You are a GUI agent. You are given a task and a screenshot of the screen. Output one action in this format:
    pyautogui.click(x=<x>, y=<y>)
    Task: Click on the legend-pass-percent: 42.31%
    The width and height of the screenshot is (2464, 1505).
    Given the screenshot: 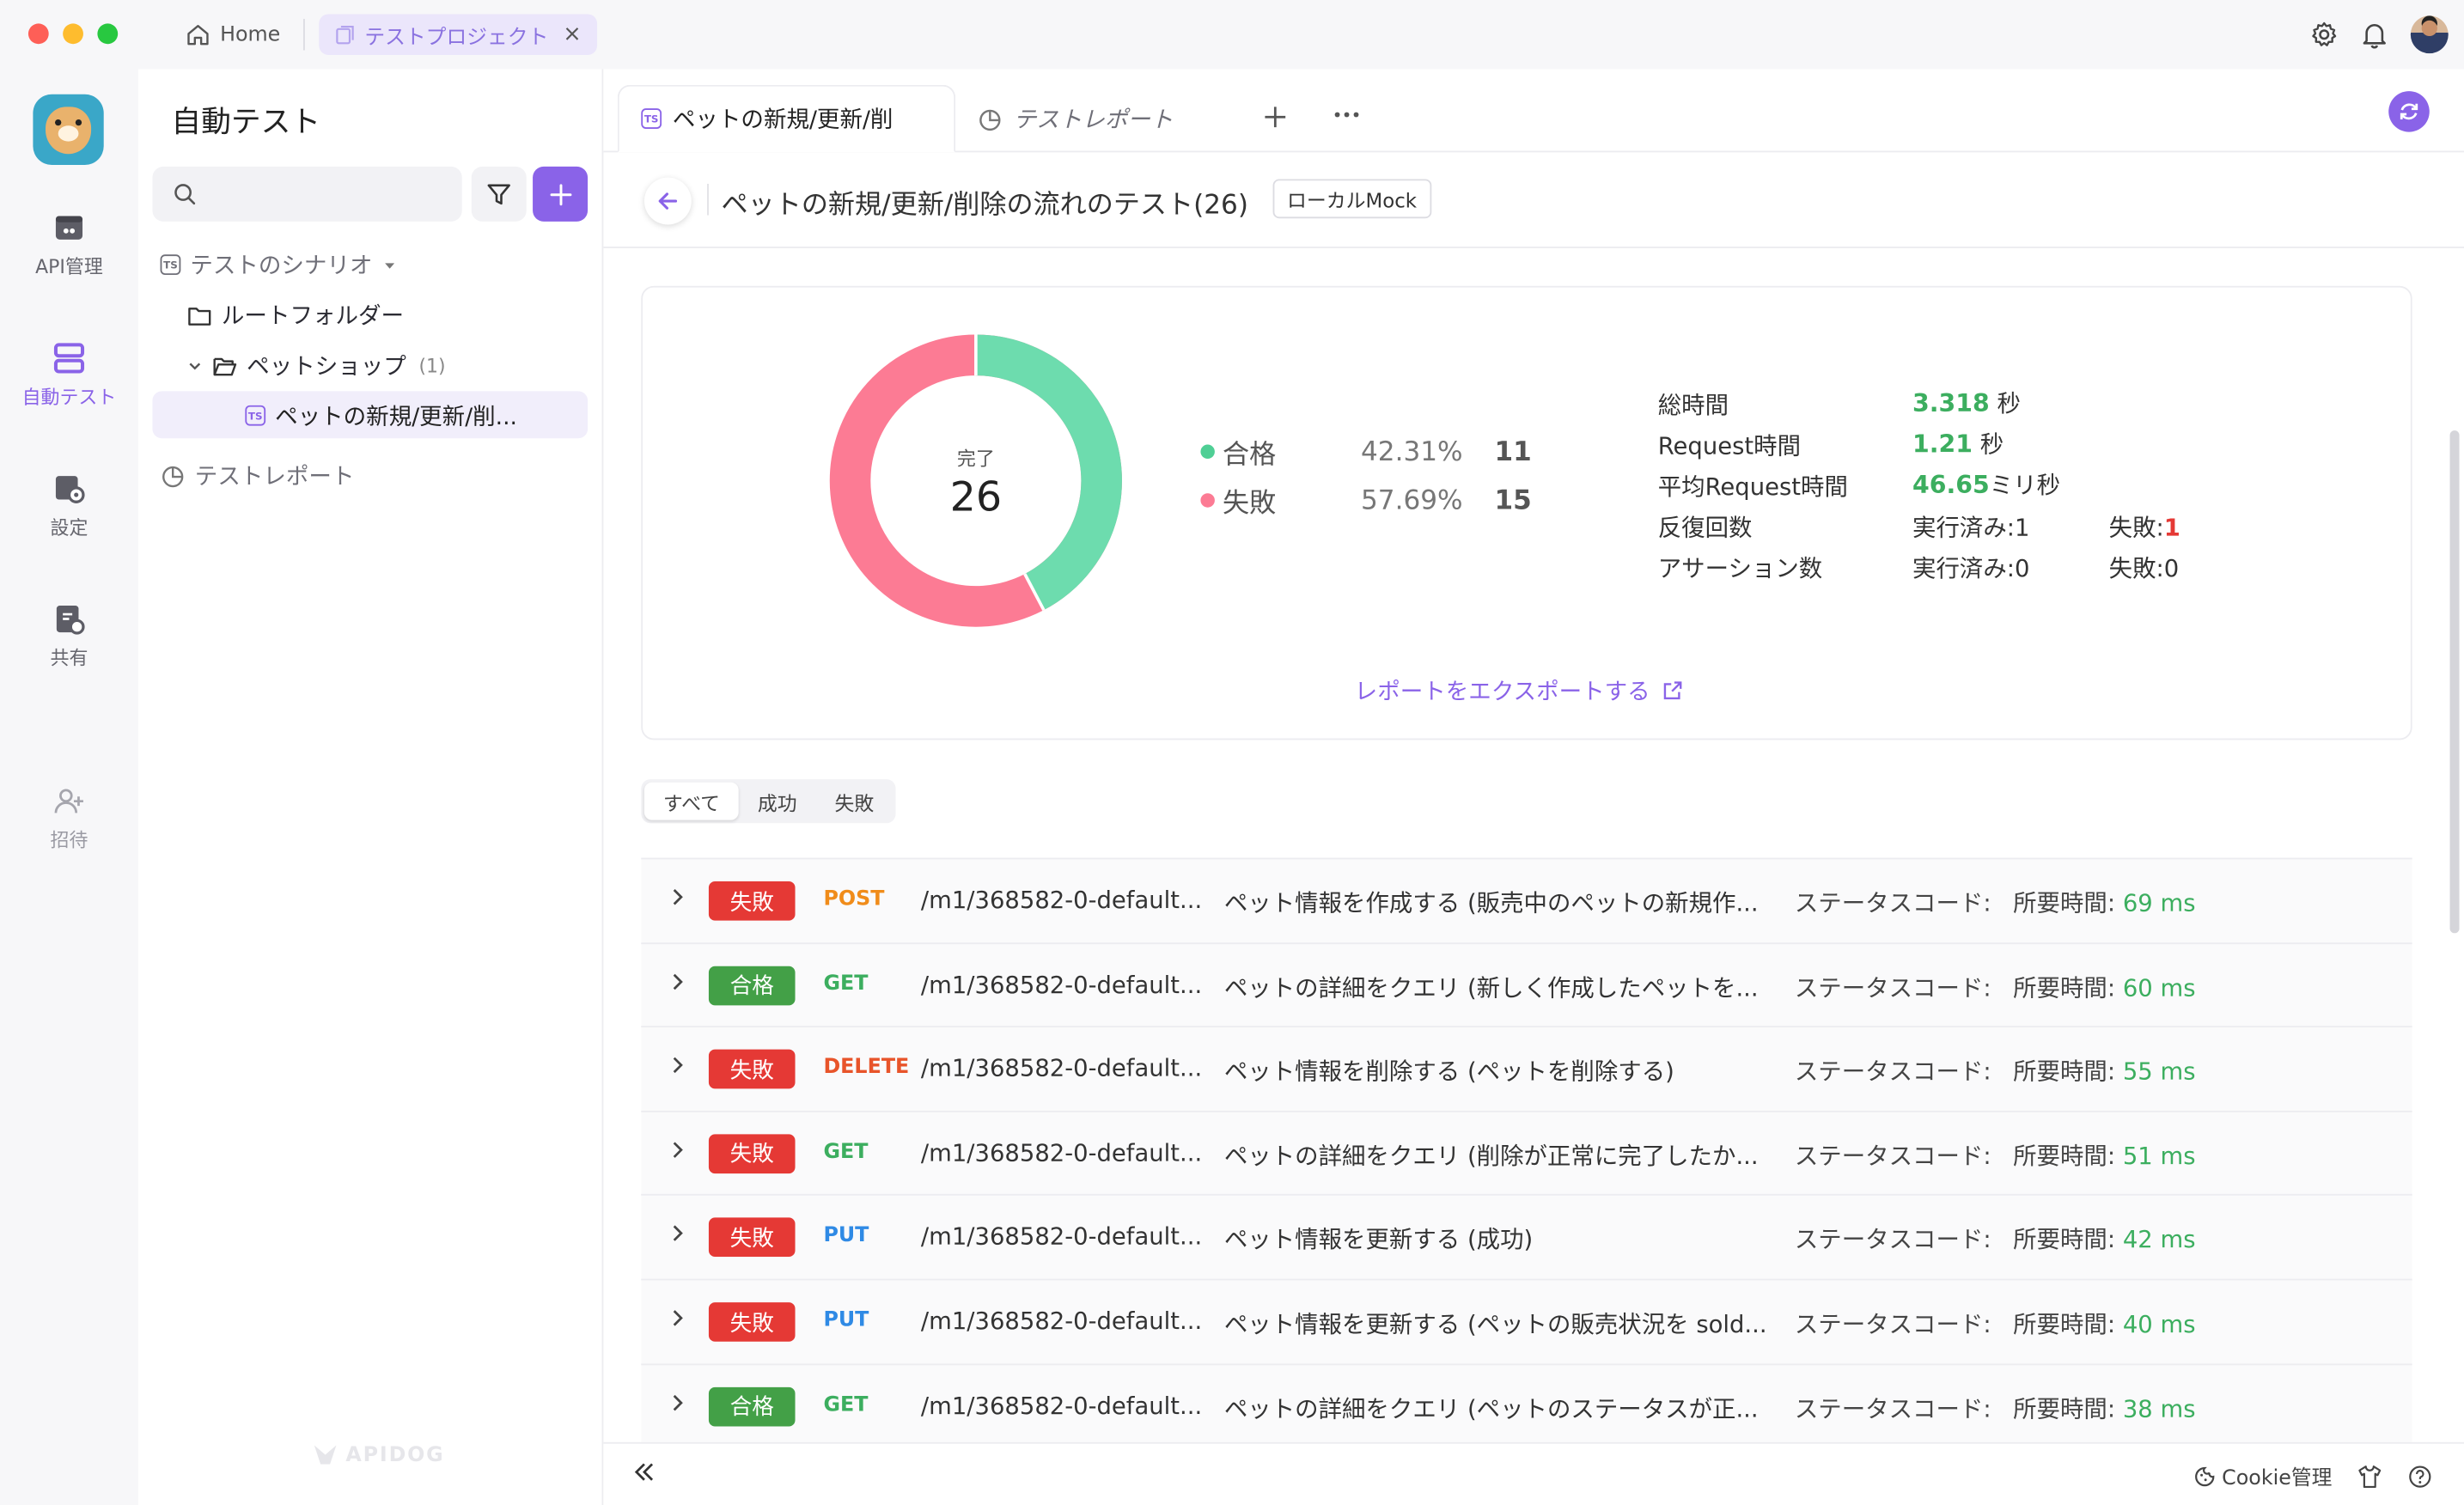 What is the action you would take?
    pyautogui.click(x=1412, y=452)
    